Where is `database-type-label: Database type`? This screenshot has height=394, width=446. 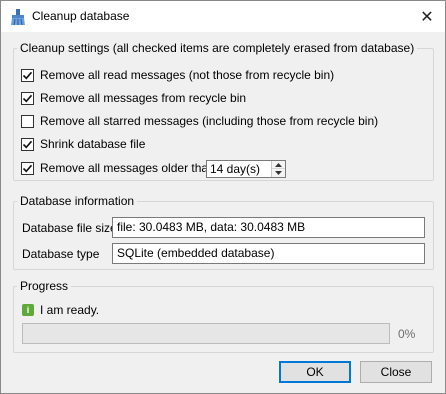 database-type-label: Database type is located at coordinates (61, 254).